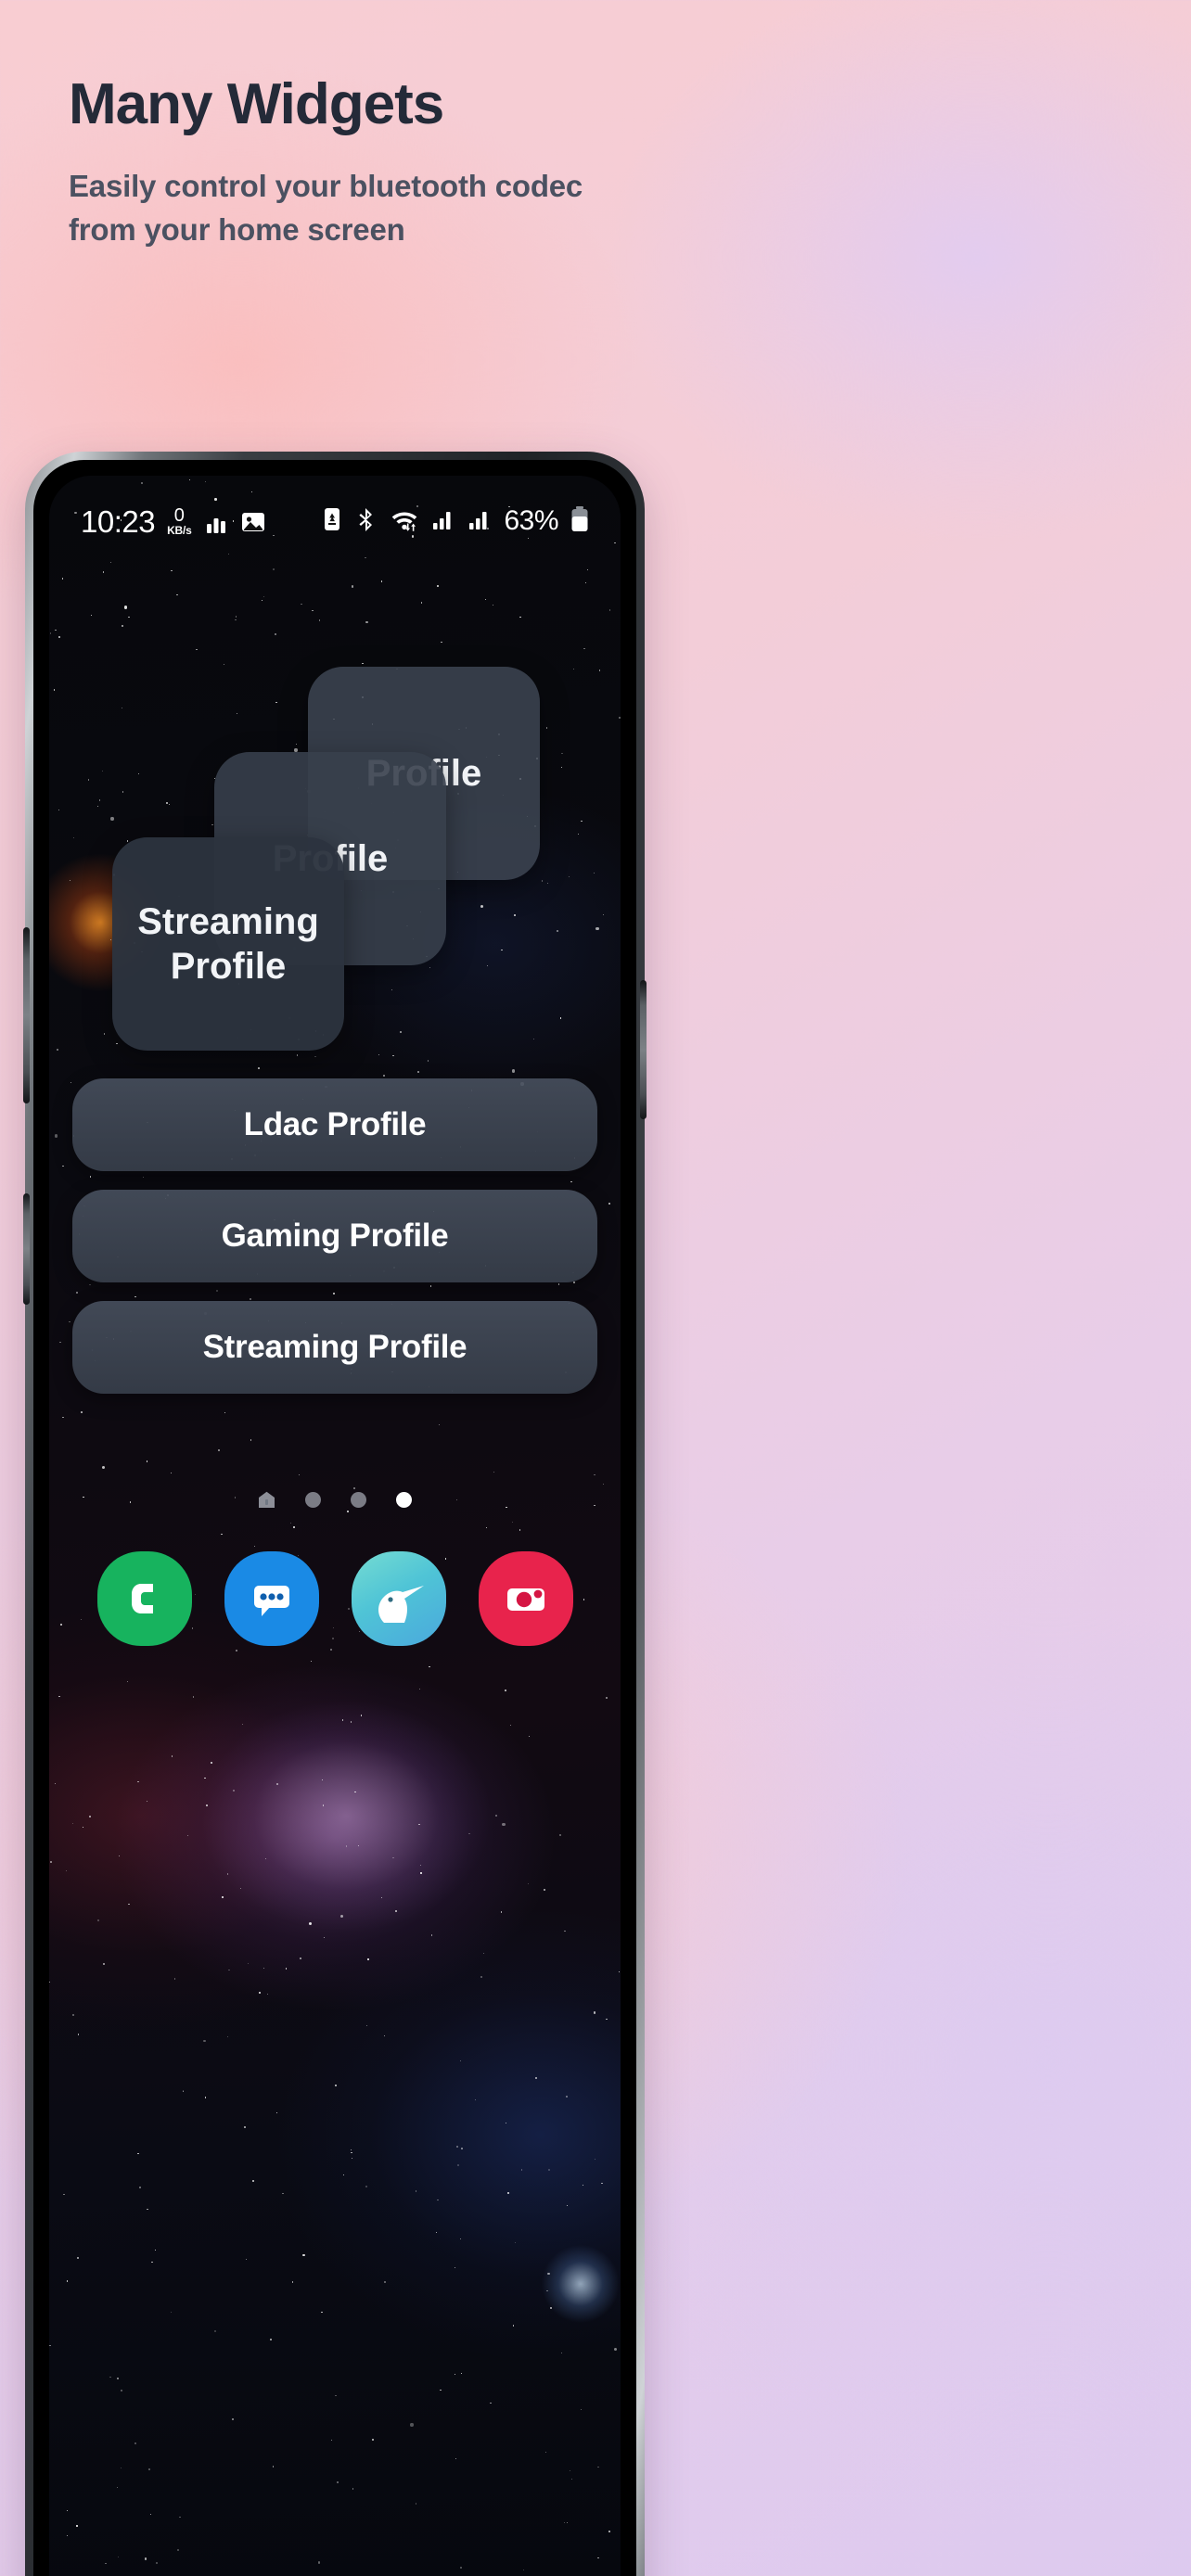  What do you see at coordinates (335, 1599) in the screenshot?
I see `app-dock` at bounding box center [335, 1599].